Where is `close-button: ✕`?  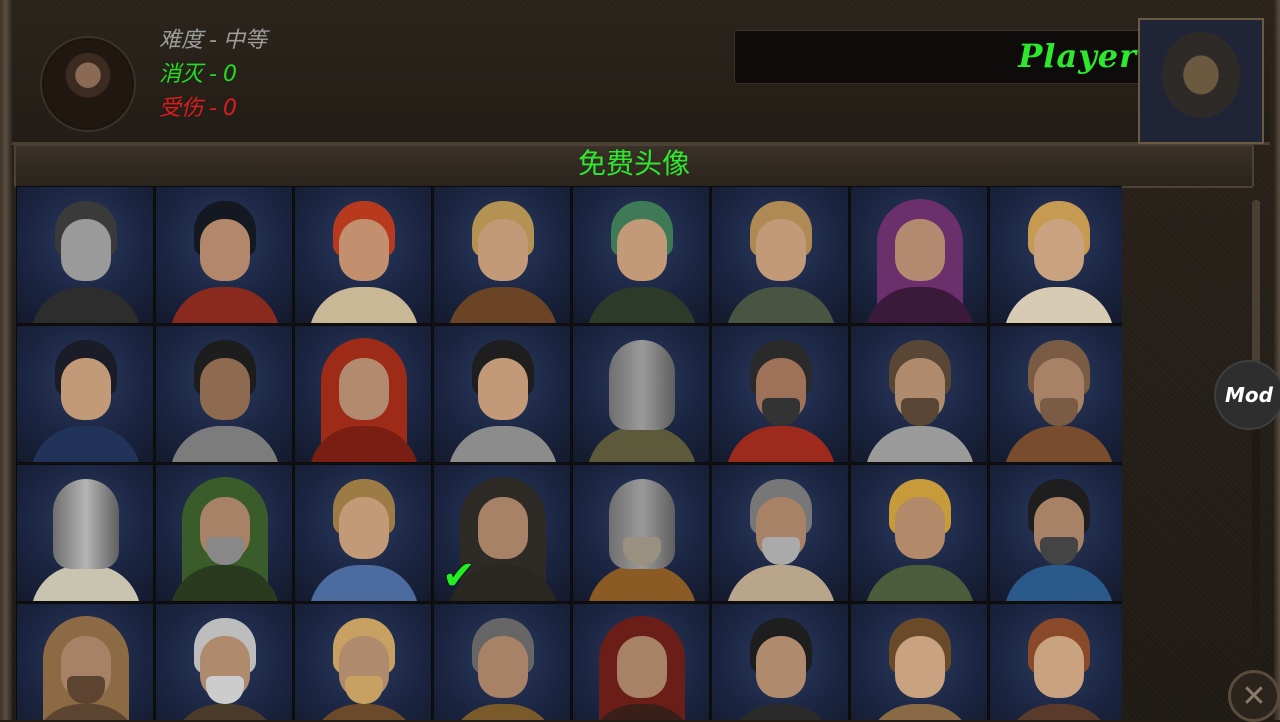 close-button: ✕ is located at coordinates (1254, 696).